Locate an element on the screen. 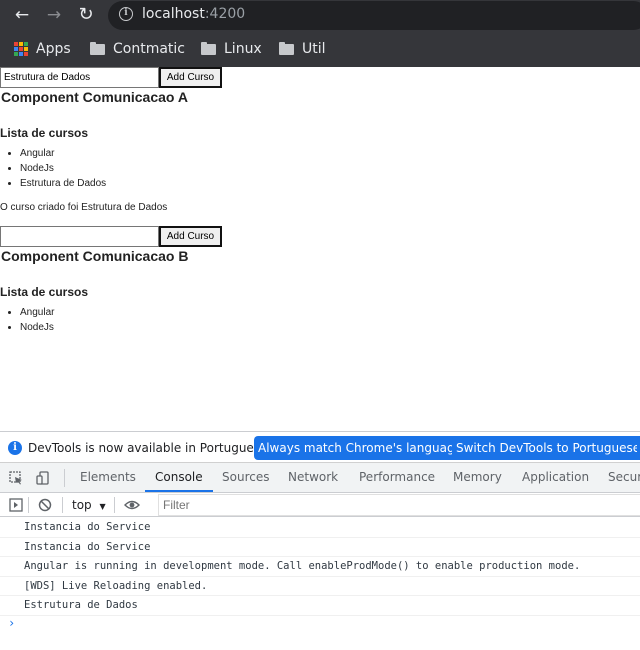 The width and height of the screenshot is (640, 650). bookmark-label: Util is located at coordinates (314, 49).